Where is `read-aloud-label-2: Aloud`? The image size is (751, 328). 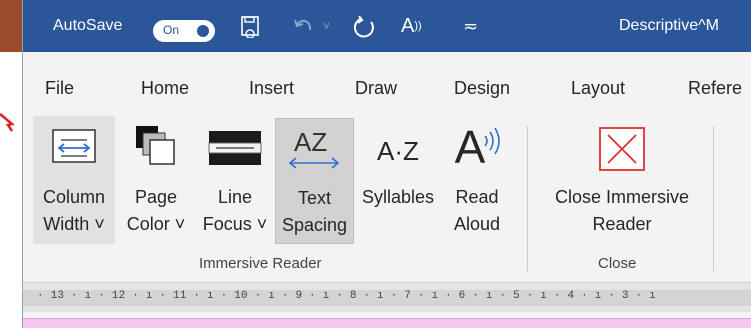 read-aloud-label-2: Aloud is located at coordinates (477, 224).